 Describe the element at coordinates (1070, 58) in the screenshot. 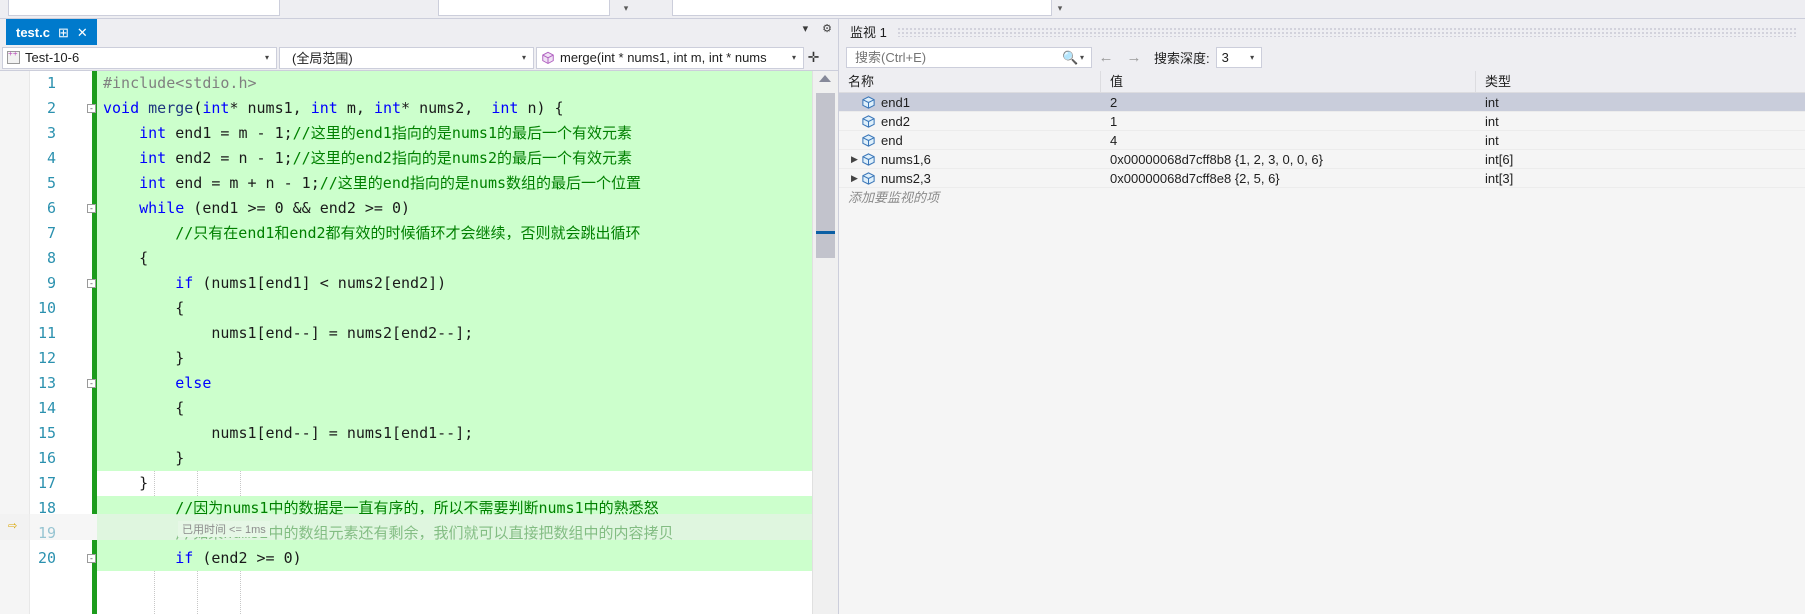

I see `search-icon: 🔍` at that location.